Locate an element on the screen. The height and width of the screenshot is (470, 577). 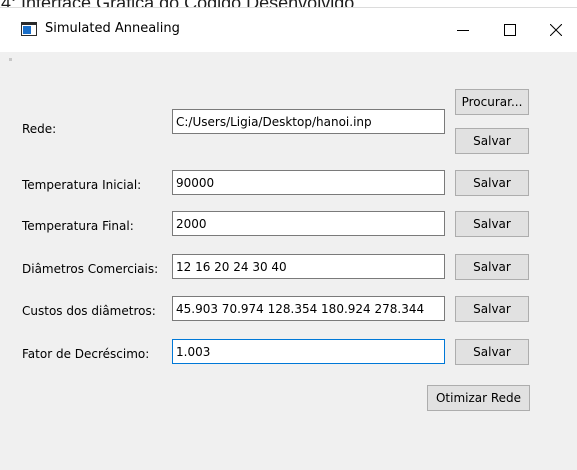
temperatura-inicial-label: Temperatura Inicial: is located at coordinates (82, 185).